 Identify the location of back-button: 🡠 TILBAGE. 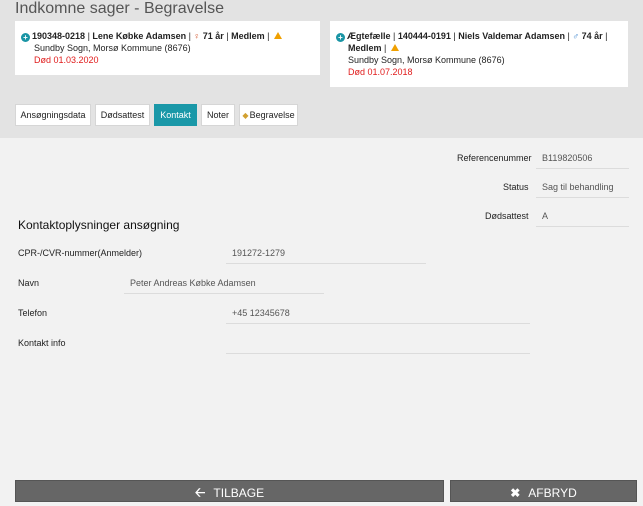
(229, 491).